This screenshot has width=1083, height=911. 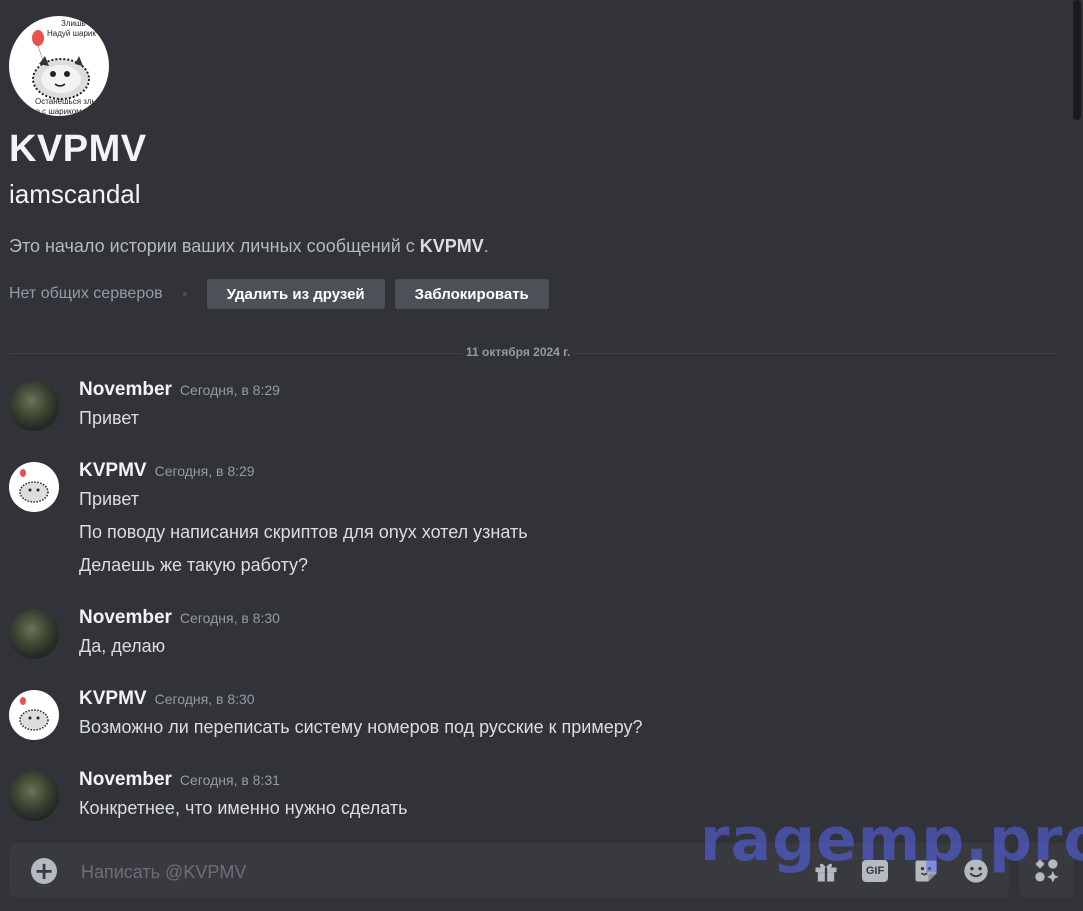 I want to click on remove-friend-button: Удалить из друзей, so click(x=295, y=294).